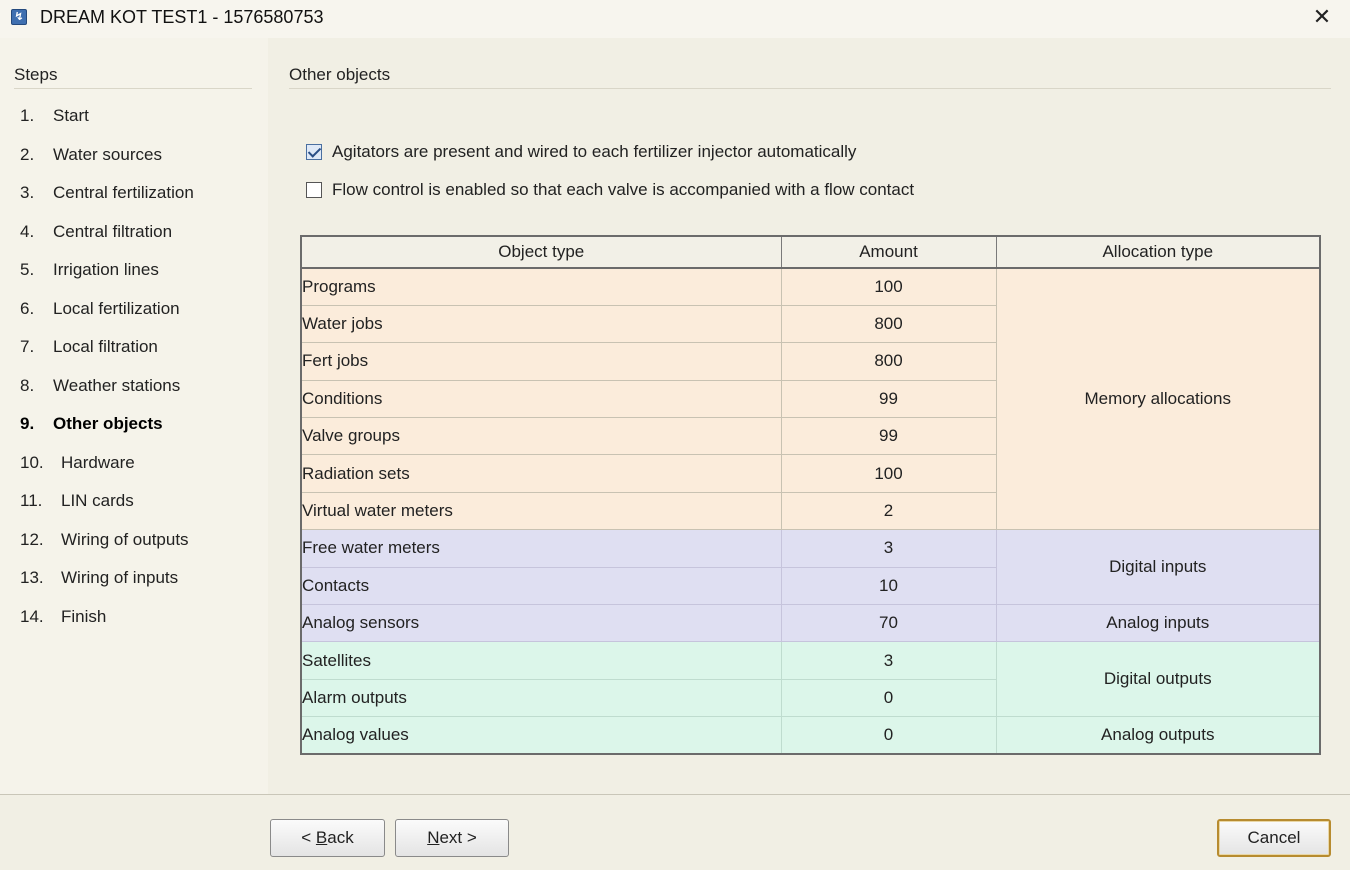  I want to click on allocation-digital-inputs: Digital inputs, so click(1158, 567).